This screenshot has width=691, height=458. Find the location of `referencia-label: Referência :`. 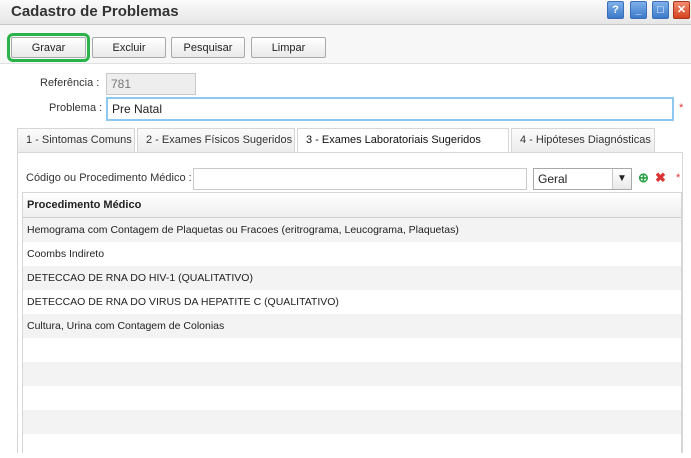

referencia-label: Referência : is located at coordinates (70, 83).